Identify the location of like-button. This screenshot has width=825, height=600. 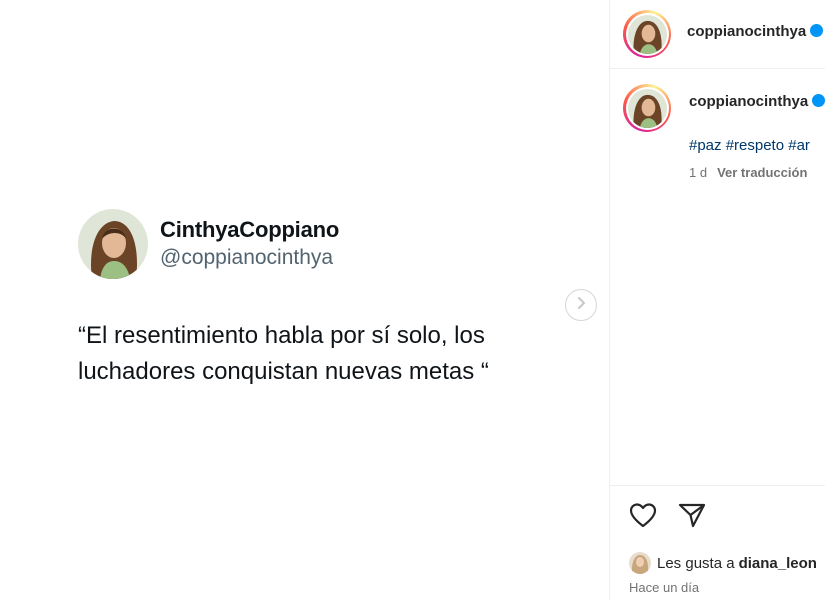
(643, 517).